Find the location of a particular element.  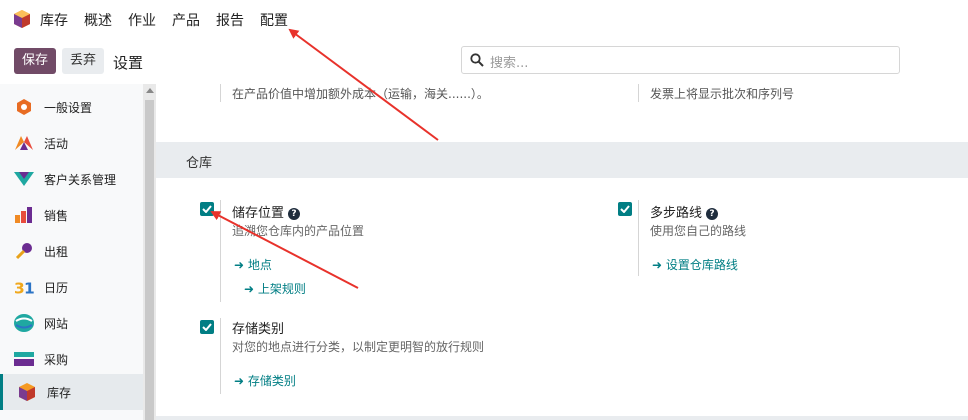

scrollbar-thumb is located at coordinates (149, 260).